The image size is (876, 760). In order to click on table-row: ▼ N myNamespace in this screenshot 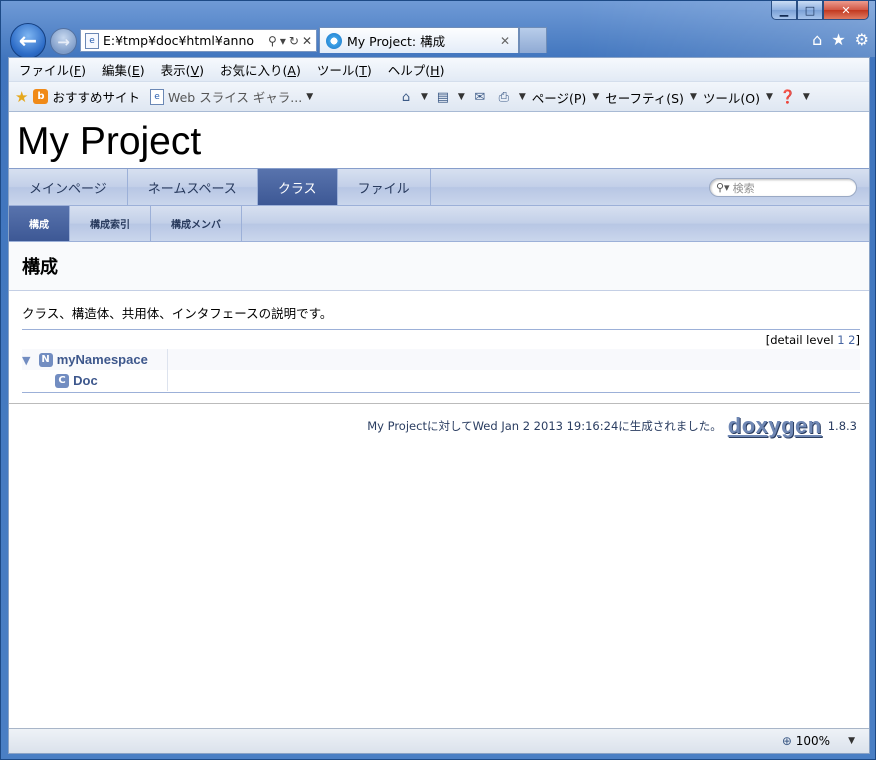, I will do `click(441, 359)`.